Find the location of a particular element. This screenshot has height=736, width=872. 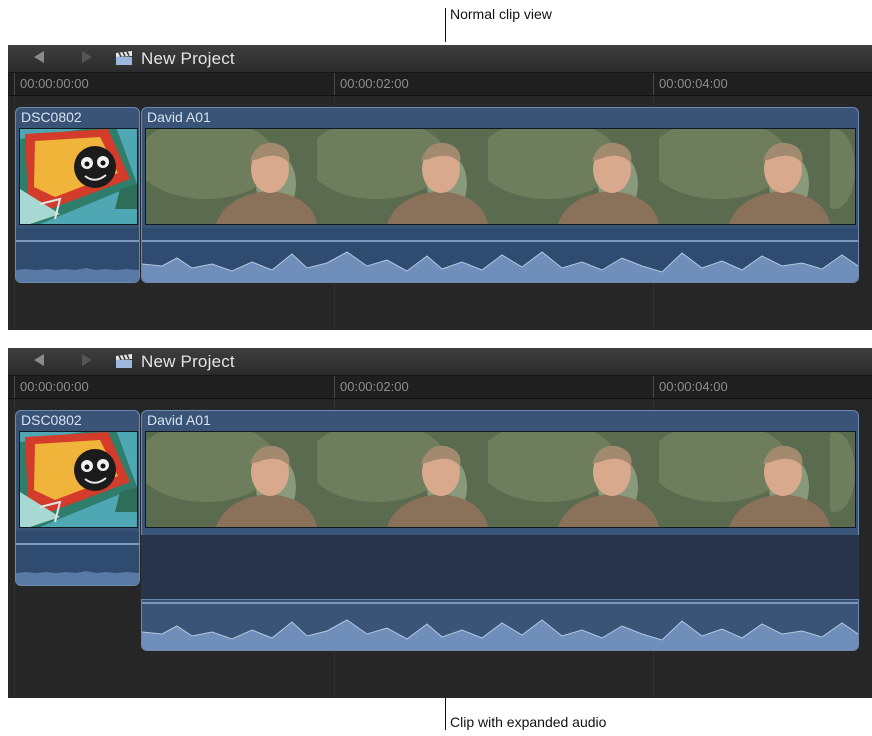

clip-david-a01: David A01 is located at coordinates (500, 473).